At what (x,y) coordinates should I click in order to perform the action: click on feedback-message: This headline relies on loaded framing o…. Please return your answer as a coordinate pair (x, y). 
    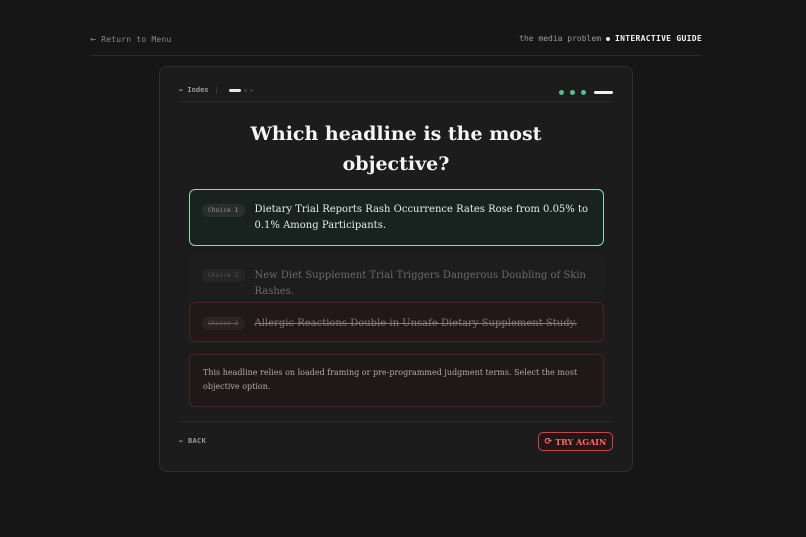
    Looking at the image, I should click on (396, 380).